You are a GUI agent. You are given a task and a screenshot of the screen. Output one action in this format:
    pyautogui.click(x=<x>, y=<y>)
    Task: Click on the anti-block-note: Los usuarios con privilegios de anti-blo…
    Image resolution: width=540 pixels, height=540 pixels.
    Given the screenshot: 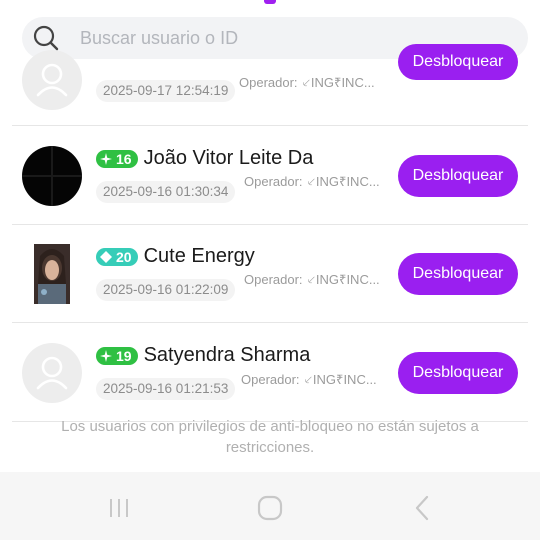 What is the action you would take?
    pyautogui.click(x=270, y=437)
    